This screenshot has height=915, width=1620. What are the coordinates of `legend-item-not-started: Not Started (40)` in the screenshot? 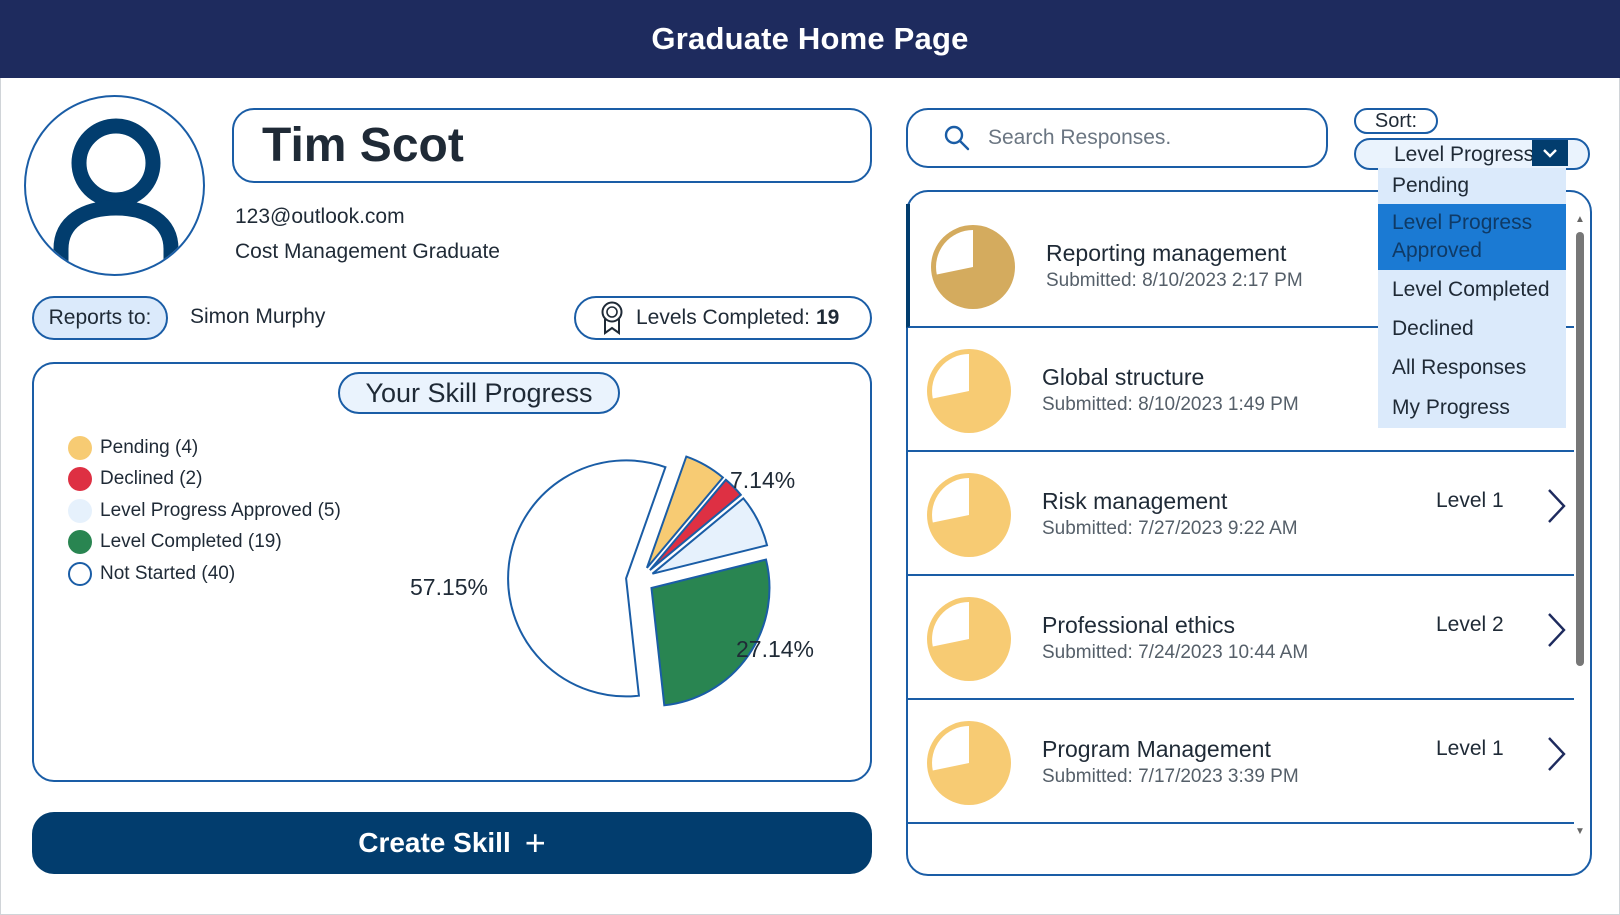 It's located at (204, 574).